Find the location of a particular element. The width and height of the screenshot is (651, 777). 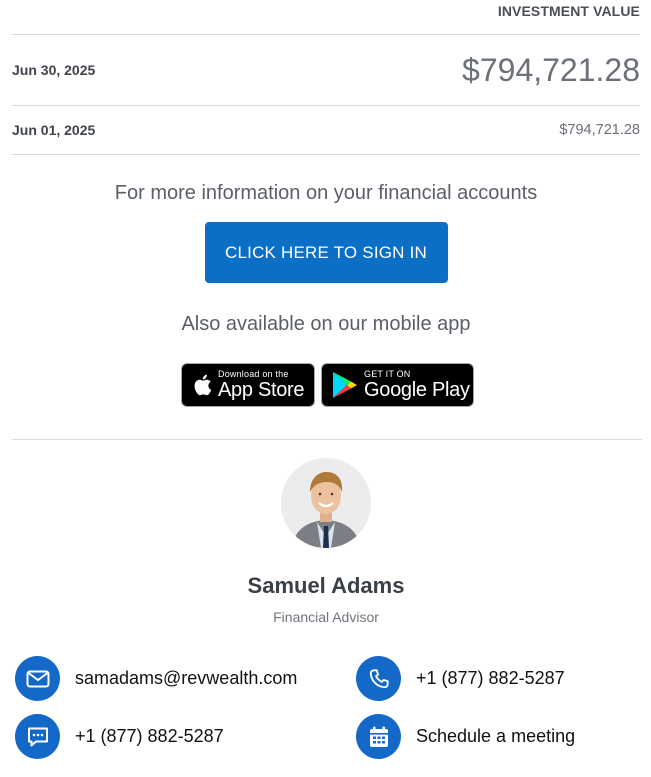

contact-sms-text: +1 (877) 882-5287 is located at coordinates (149, 736).